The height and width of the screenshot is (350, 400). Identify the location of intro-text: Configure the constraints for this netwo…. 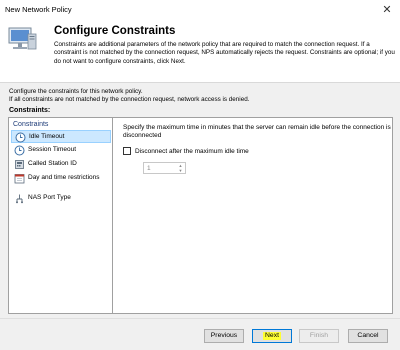
(201, 95).